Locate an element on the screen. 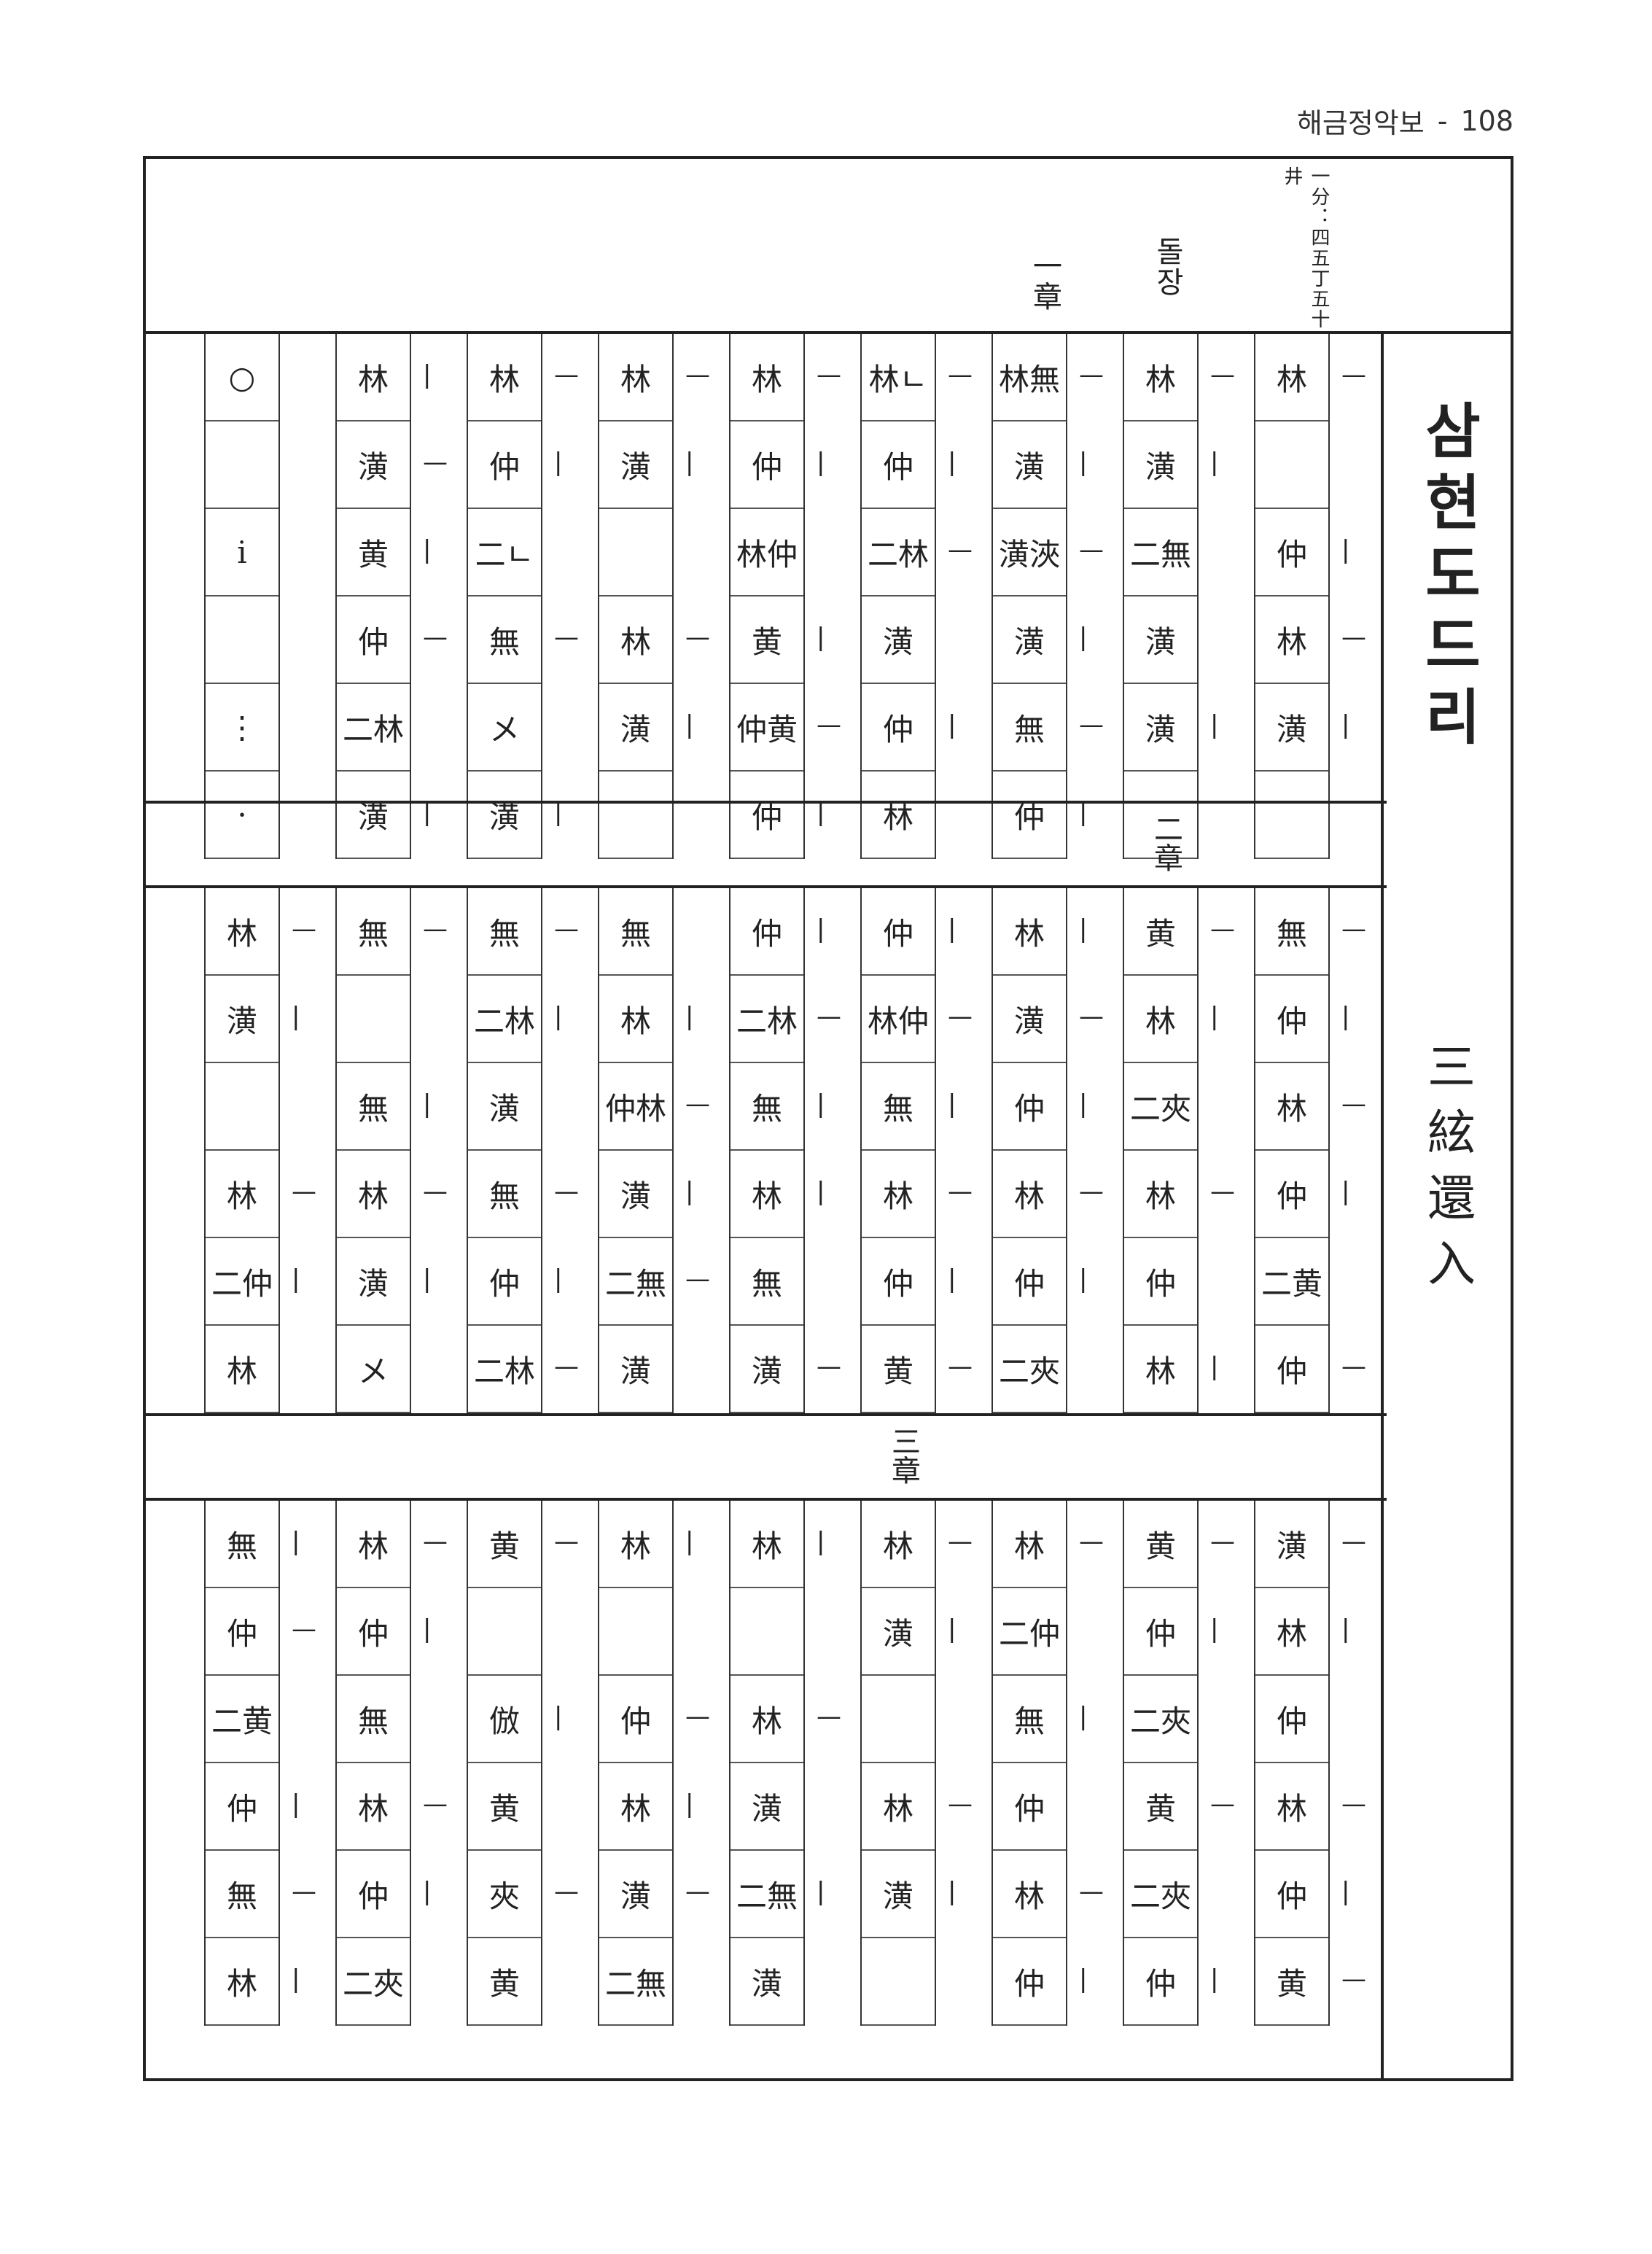 The width and height of the screenshot is (1652, 2254). note-cell: メ is located at coordinates (504, 728).